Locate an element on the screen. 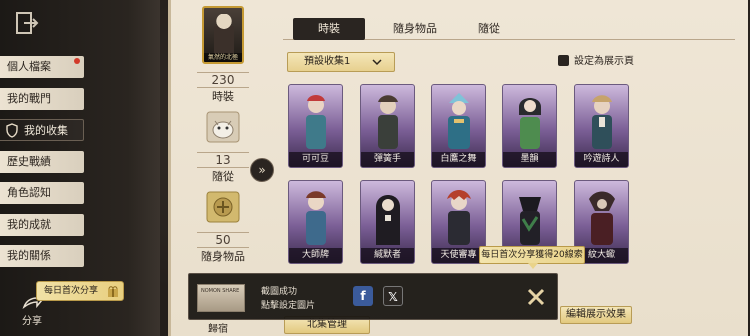  select-value: 預設收集1 is located at coordinates (327, 61).